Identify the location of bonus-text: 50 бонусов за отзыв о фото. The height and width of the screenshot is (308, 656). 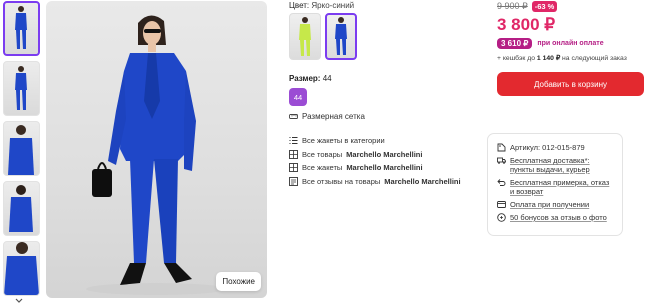
(558, 217).